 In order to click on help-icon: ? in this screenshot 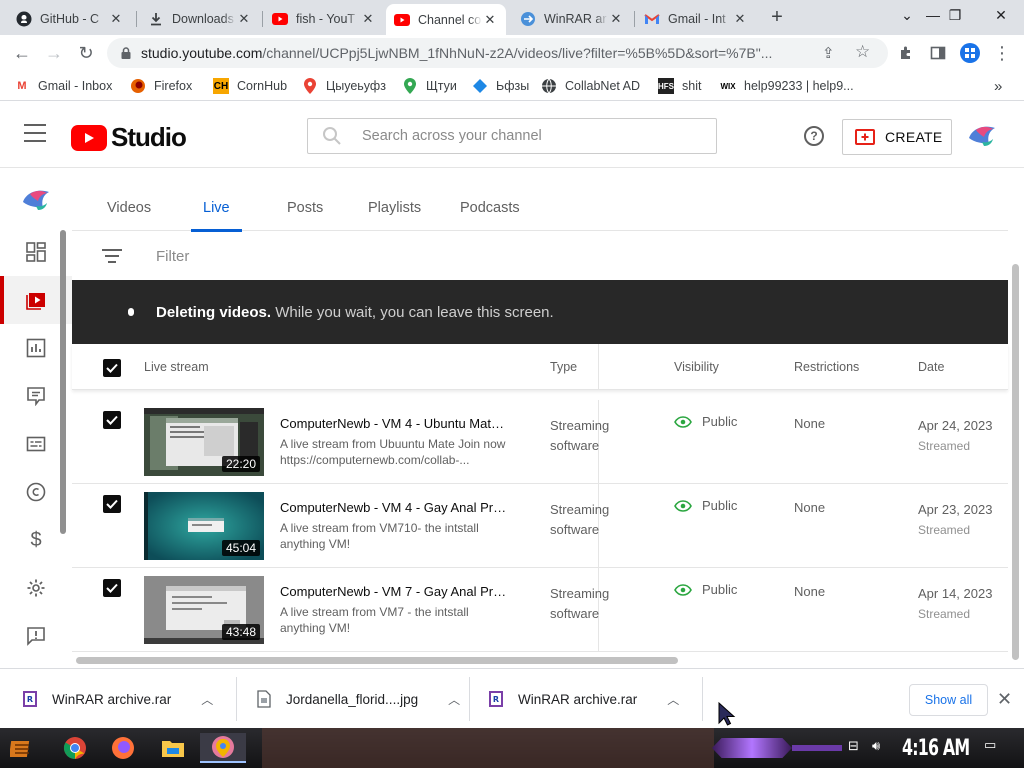, I will do `click(814, 136)`.